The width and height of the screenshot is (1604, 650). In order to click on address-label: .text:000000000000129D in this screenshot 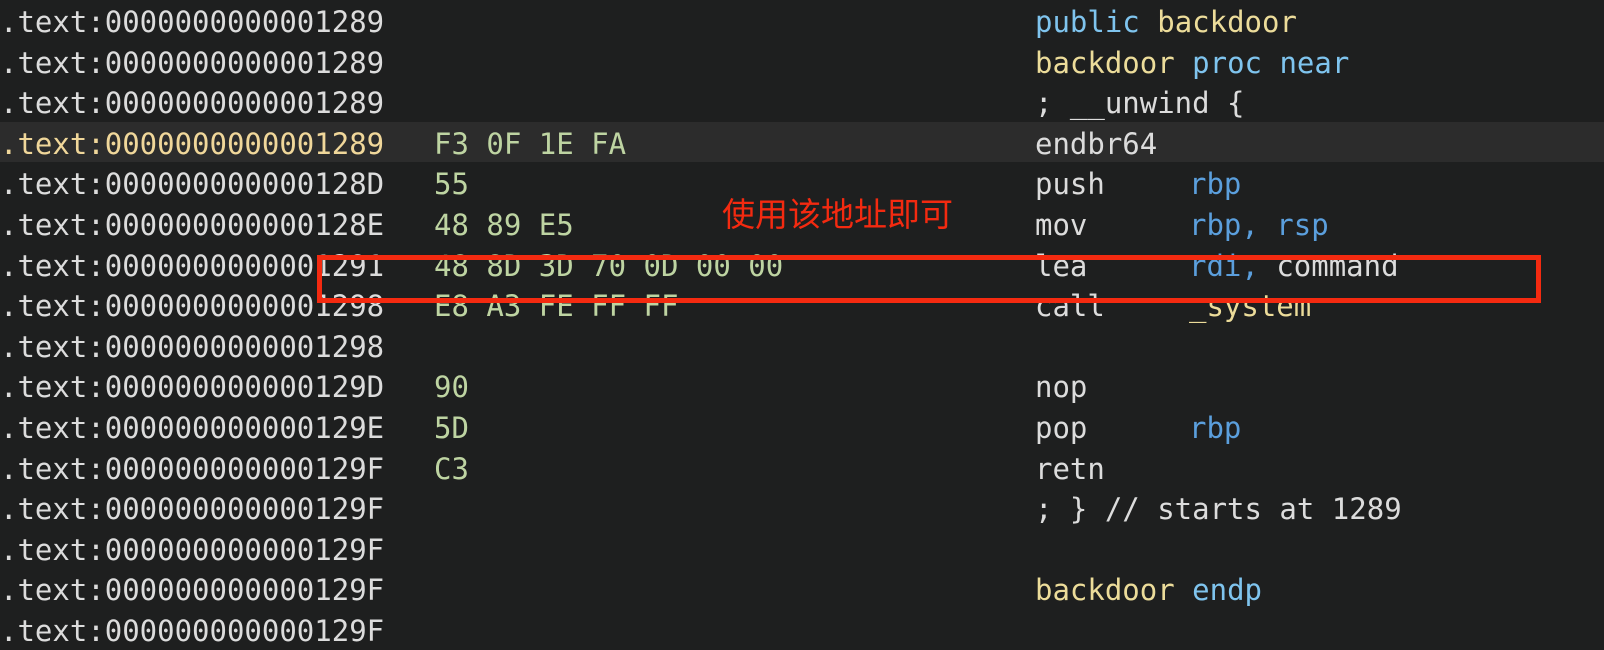, I will do `click(192, 387)`.